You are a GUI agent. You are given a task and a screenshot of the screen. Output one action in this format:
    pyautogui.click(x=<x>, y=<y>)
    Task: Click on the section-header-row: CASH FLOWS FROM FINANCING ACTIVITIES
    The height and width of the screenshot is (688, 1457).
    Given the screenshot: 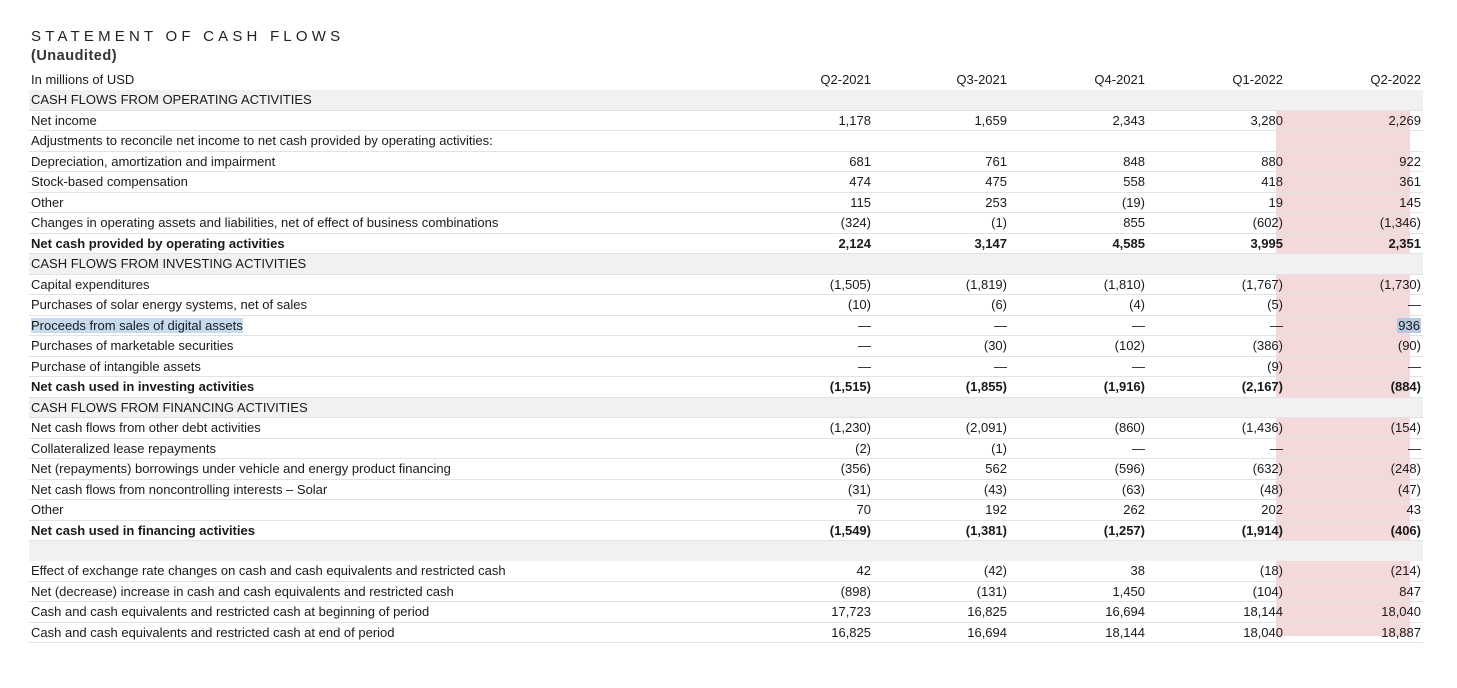 What is the action you would take?
    pyautogui.click(x=726, y=407)
    